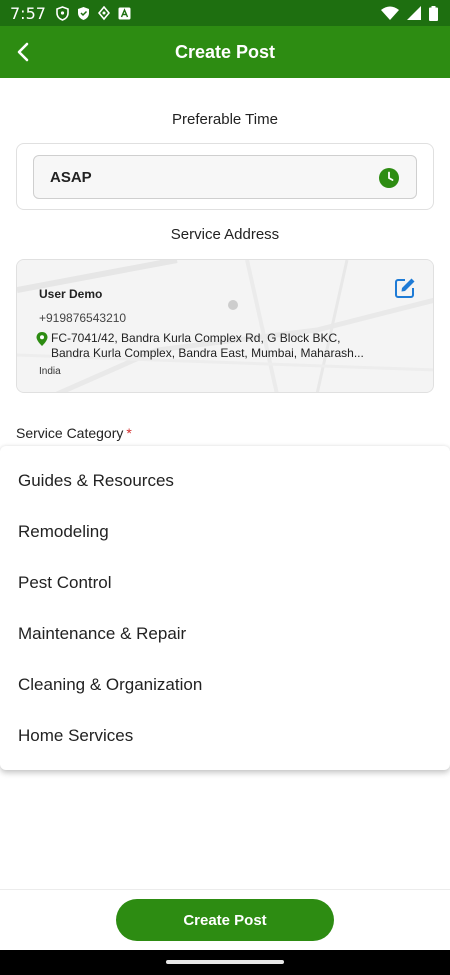 This screenshot has width=450, height=975. What do you see at coordinates (28, 13) in the screenshot?
I see `status-time: 7:57` at bounding box center [28, 13].